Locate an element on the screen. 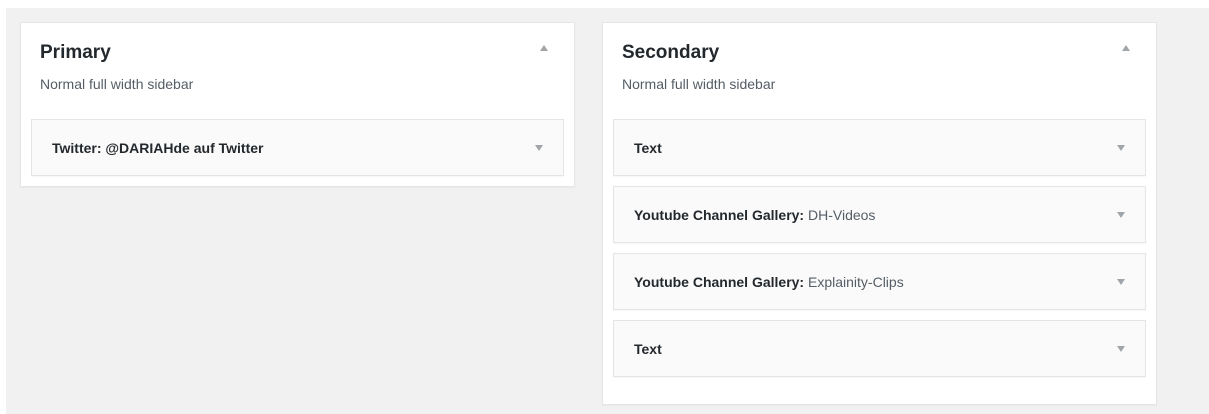 The height and width of the screenshot is (414, 1209). widget-text-2: Text is located at coordinates (879, 348).